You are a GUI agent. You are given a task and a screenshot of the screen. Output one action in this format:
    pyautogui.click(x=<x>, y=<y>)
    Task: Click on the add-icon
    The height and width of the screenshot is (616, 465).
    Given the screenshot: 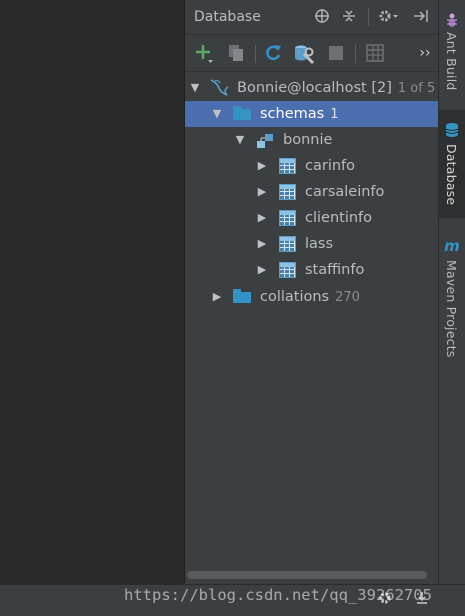 What is the action you would take?
    pyautogui.click(x=204, y=53)
    